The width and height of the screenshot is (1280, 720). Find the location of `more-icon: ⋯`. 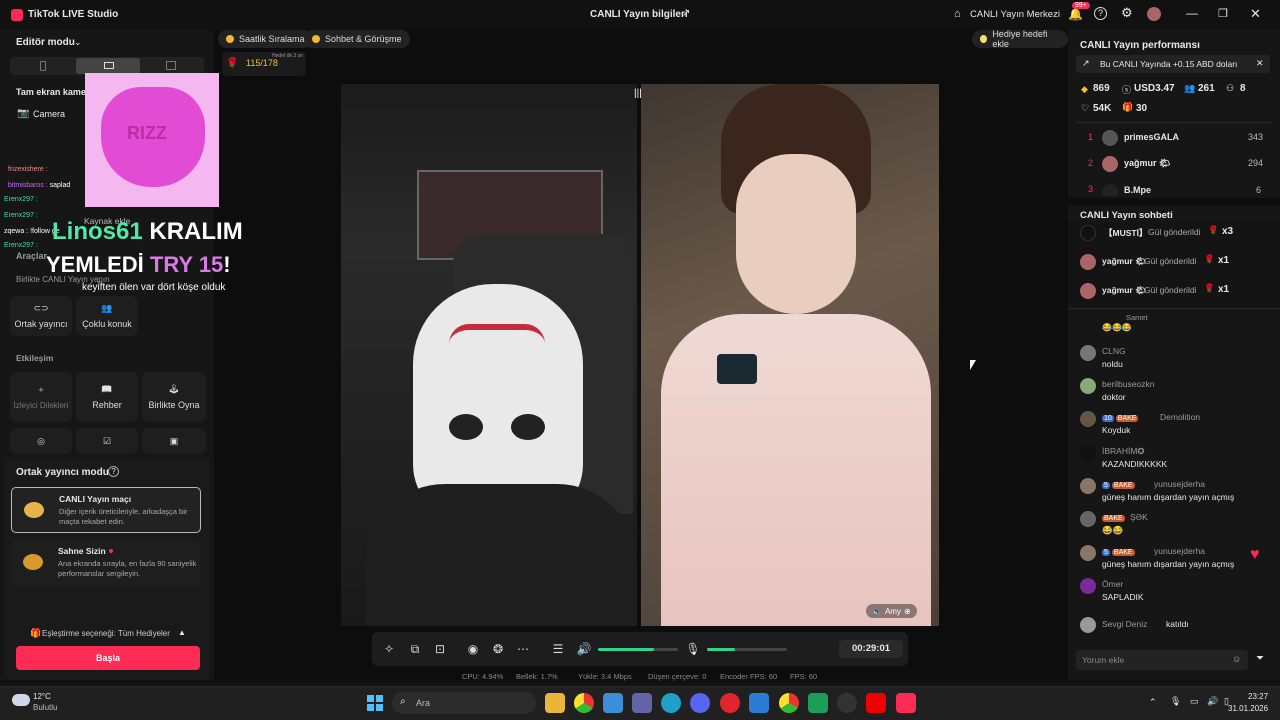

more-icon: ⋯ is located at coordinates (523, 649).